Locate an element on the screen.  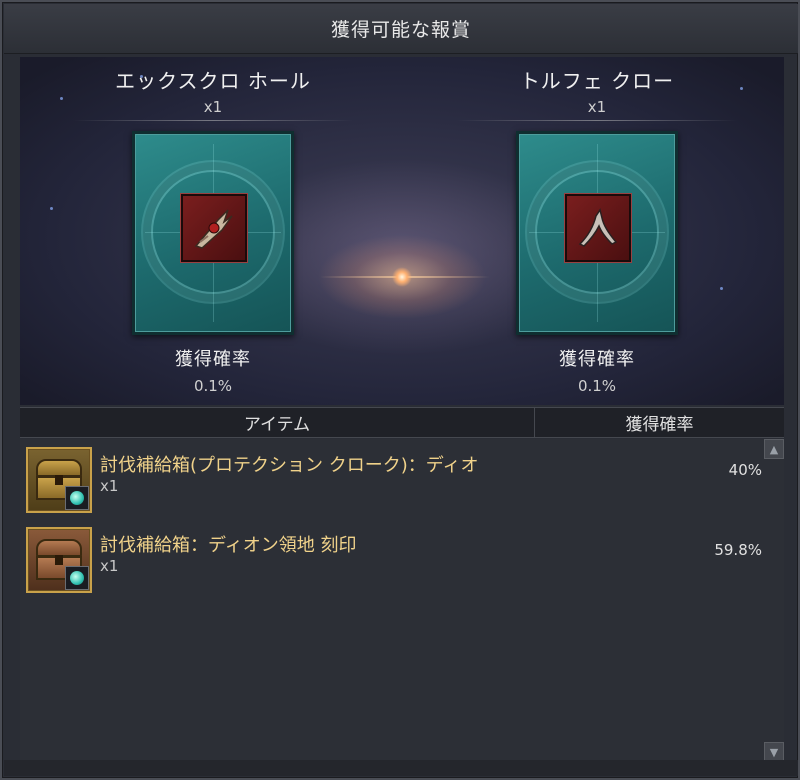
bronze-chest-icon is located at coordinates (59, 560).